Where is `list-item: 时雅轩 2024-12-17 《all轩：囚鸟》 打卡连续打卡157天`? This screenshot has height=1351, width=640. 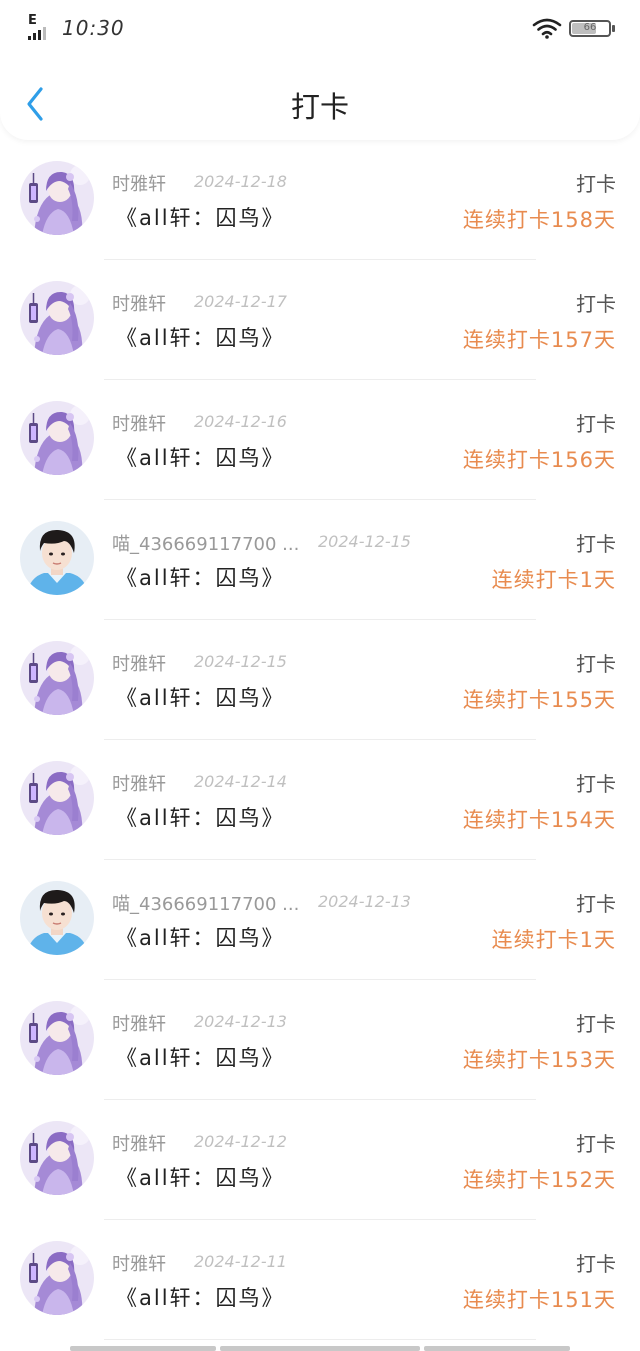 list-item: 时雅轩 2024-12-17 《all轩：囚鸟》 打卡连续打卡157天 is located at coordinates (320, 320).